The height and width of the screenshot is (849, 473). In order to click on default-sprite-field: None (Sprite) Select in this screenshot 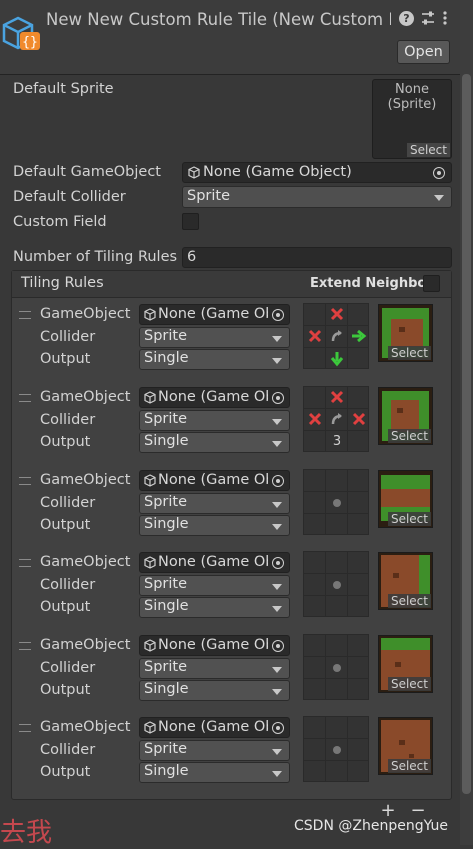, I will do `click(412, 119)`.